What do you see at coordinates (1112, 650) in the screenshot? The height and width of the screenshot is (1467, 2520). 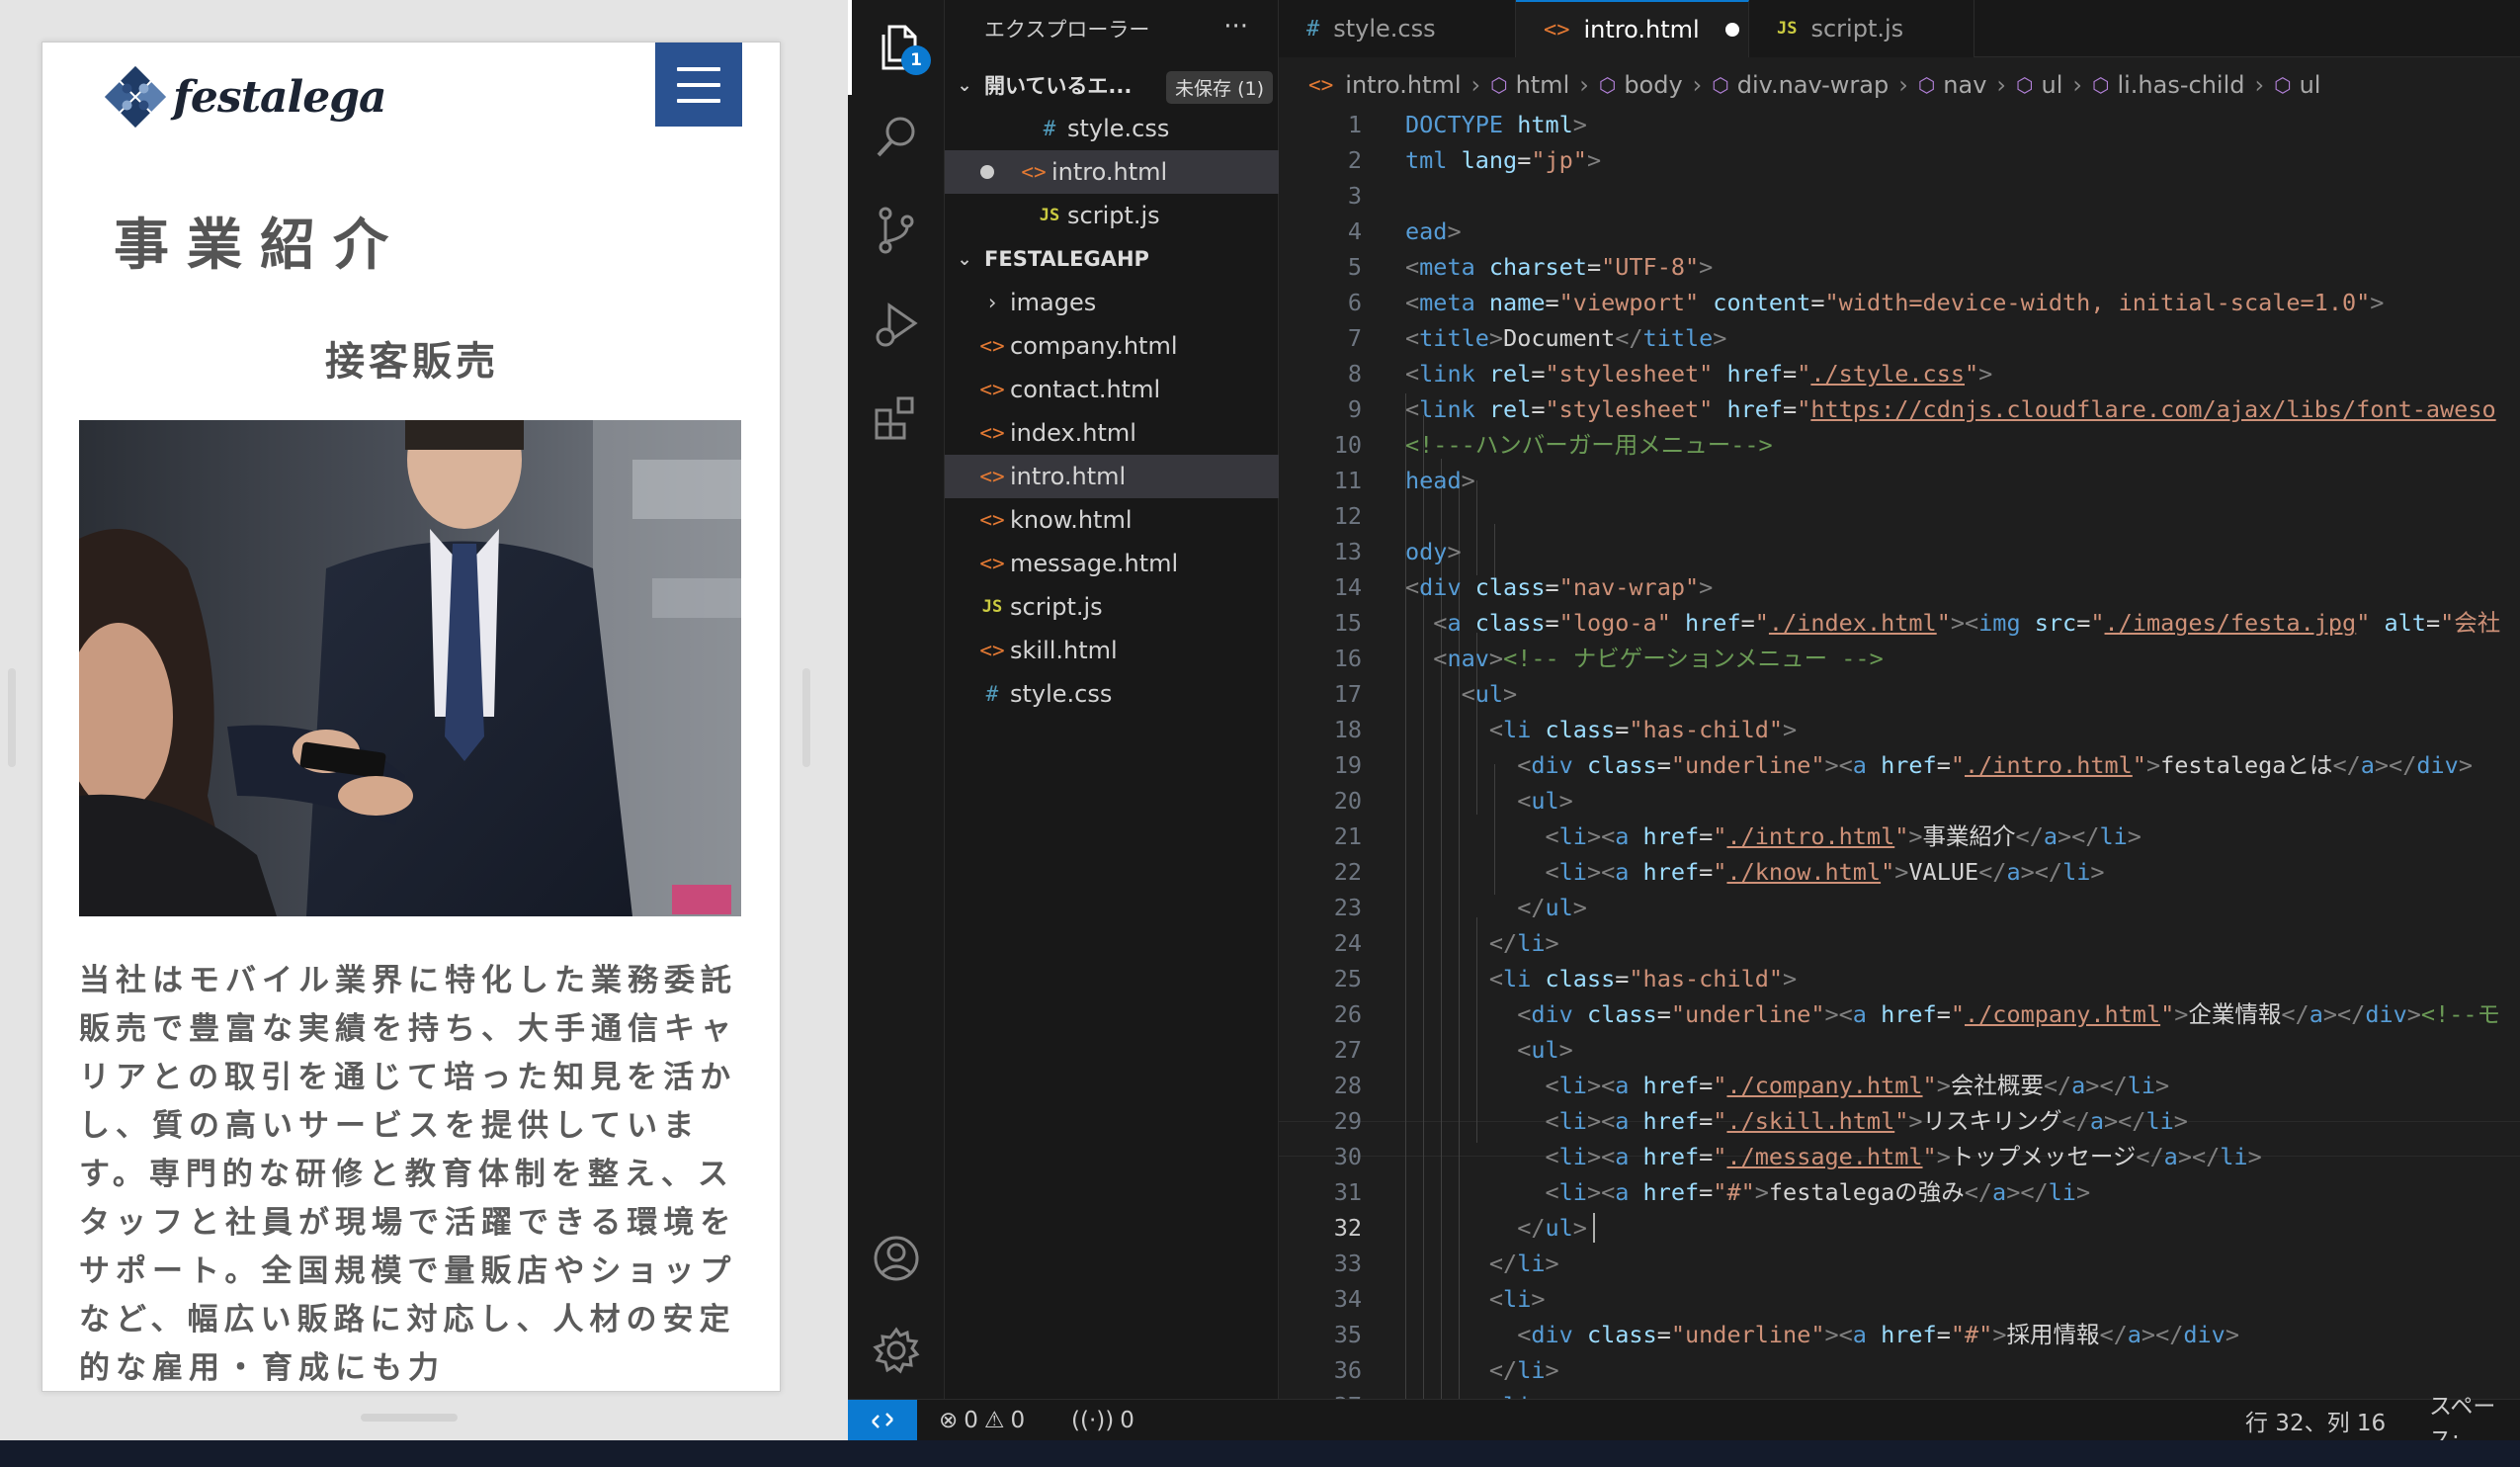 I see `file-item: <> skill.html` at bounding box center [1112, 650].